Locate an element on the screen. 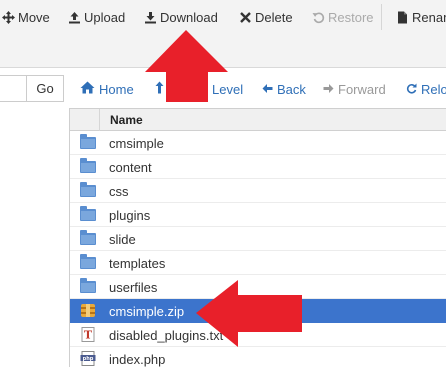 The width and height of the screenshot is (446, 367). php-file-icon: php is located at coordinates (88, 358).